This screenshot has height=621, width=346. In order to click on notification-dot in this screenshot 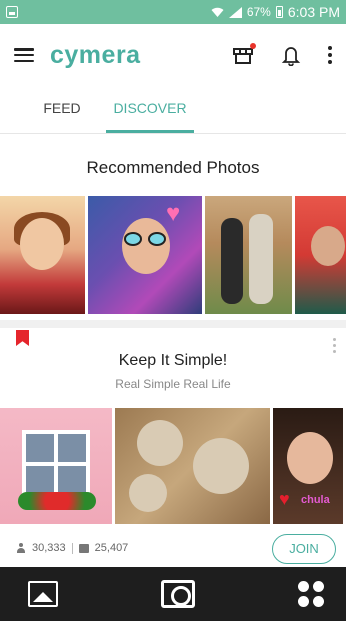, I will do `click(253, 46)`.